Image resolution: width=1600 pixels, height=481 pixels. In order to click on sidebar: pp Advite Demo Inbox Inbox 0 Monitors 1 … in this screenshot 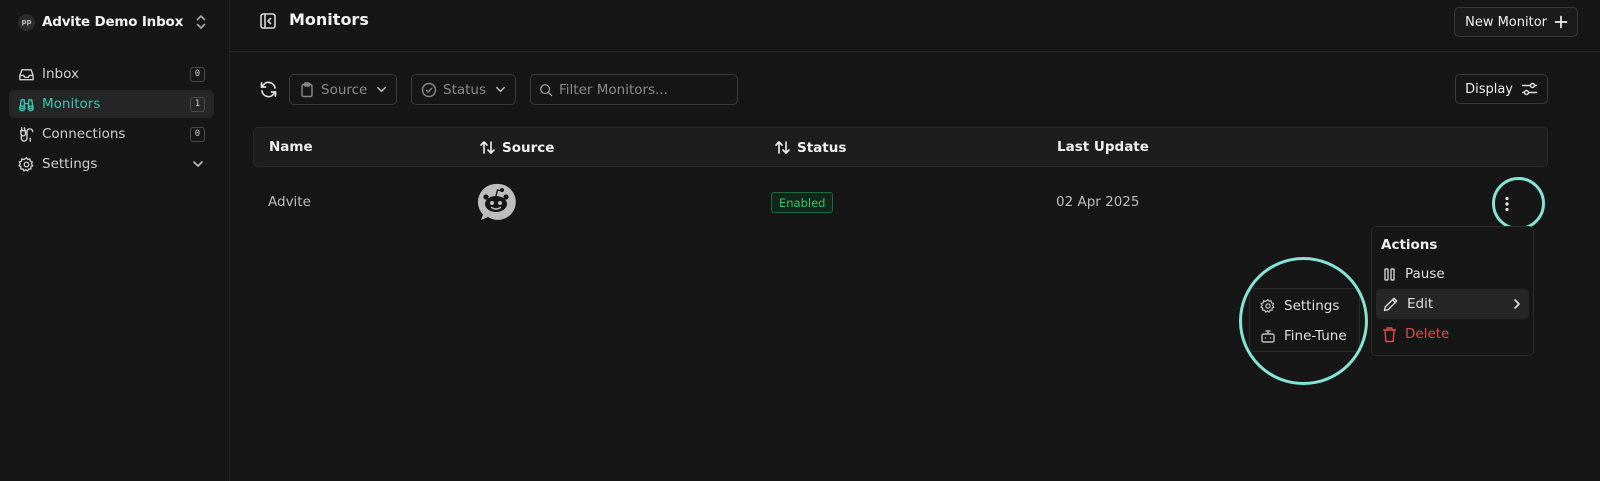, I will do `click(115, 240)`.